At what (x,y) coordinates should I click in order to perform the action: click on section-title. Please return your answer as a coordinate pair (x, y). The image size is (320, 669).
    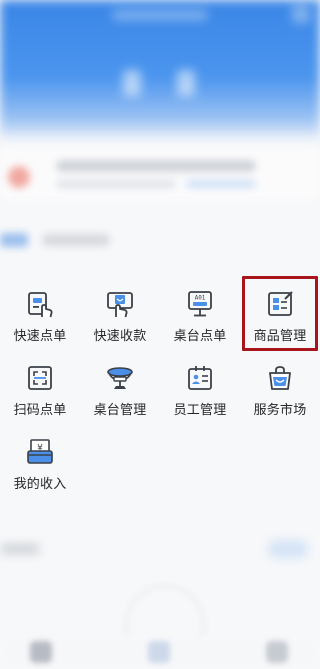
    Looking at the image, I should click on (76, 240).